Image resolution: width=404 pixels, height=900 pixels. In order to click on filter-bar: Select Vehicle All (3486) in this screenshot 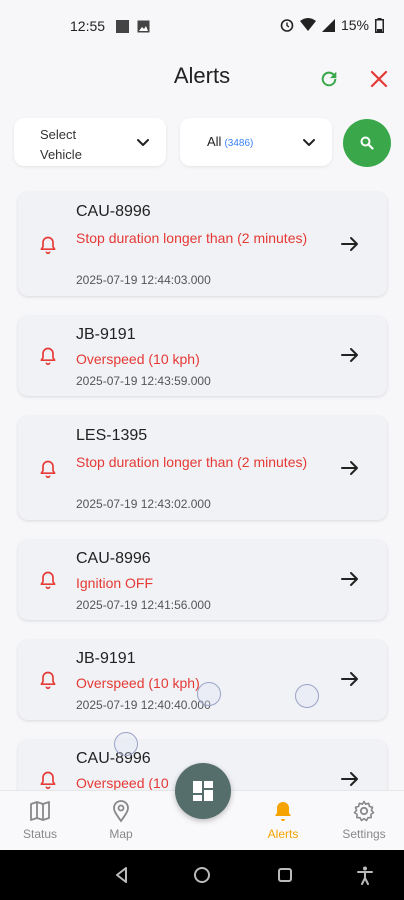, I will do `click(202, 143)`.